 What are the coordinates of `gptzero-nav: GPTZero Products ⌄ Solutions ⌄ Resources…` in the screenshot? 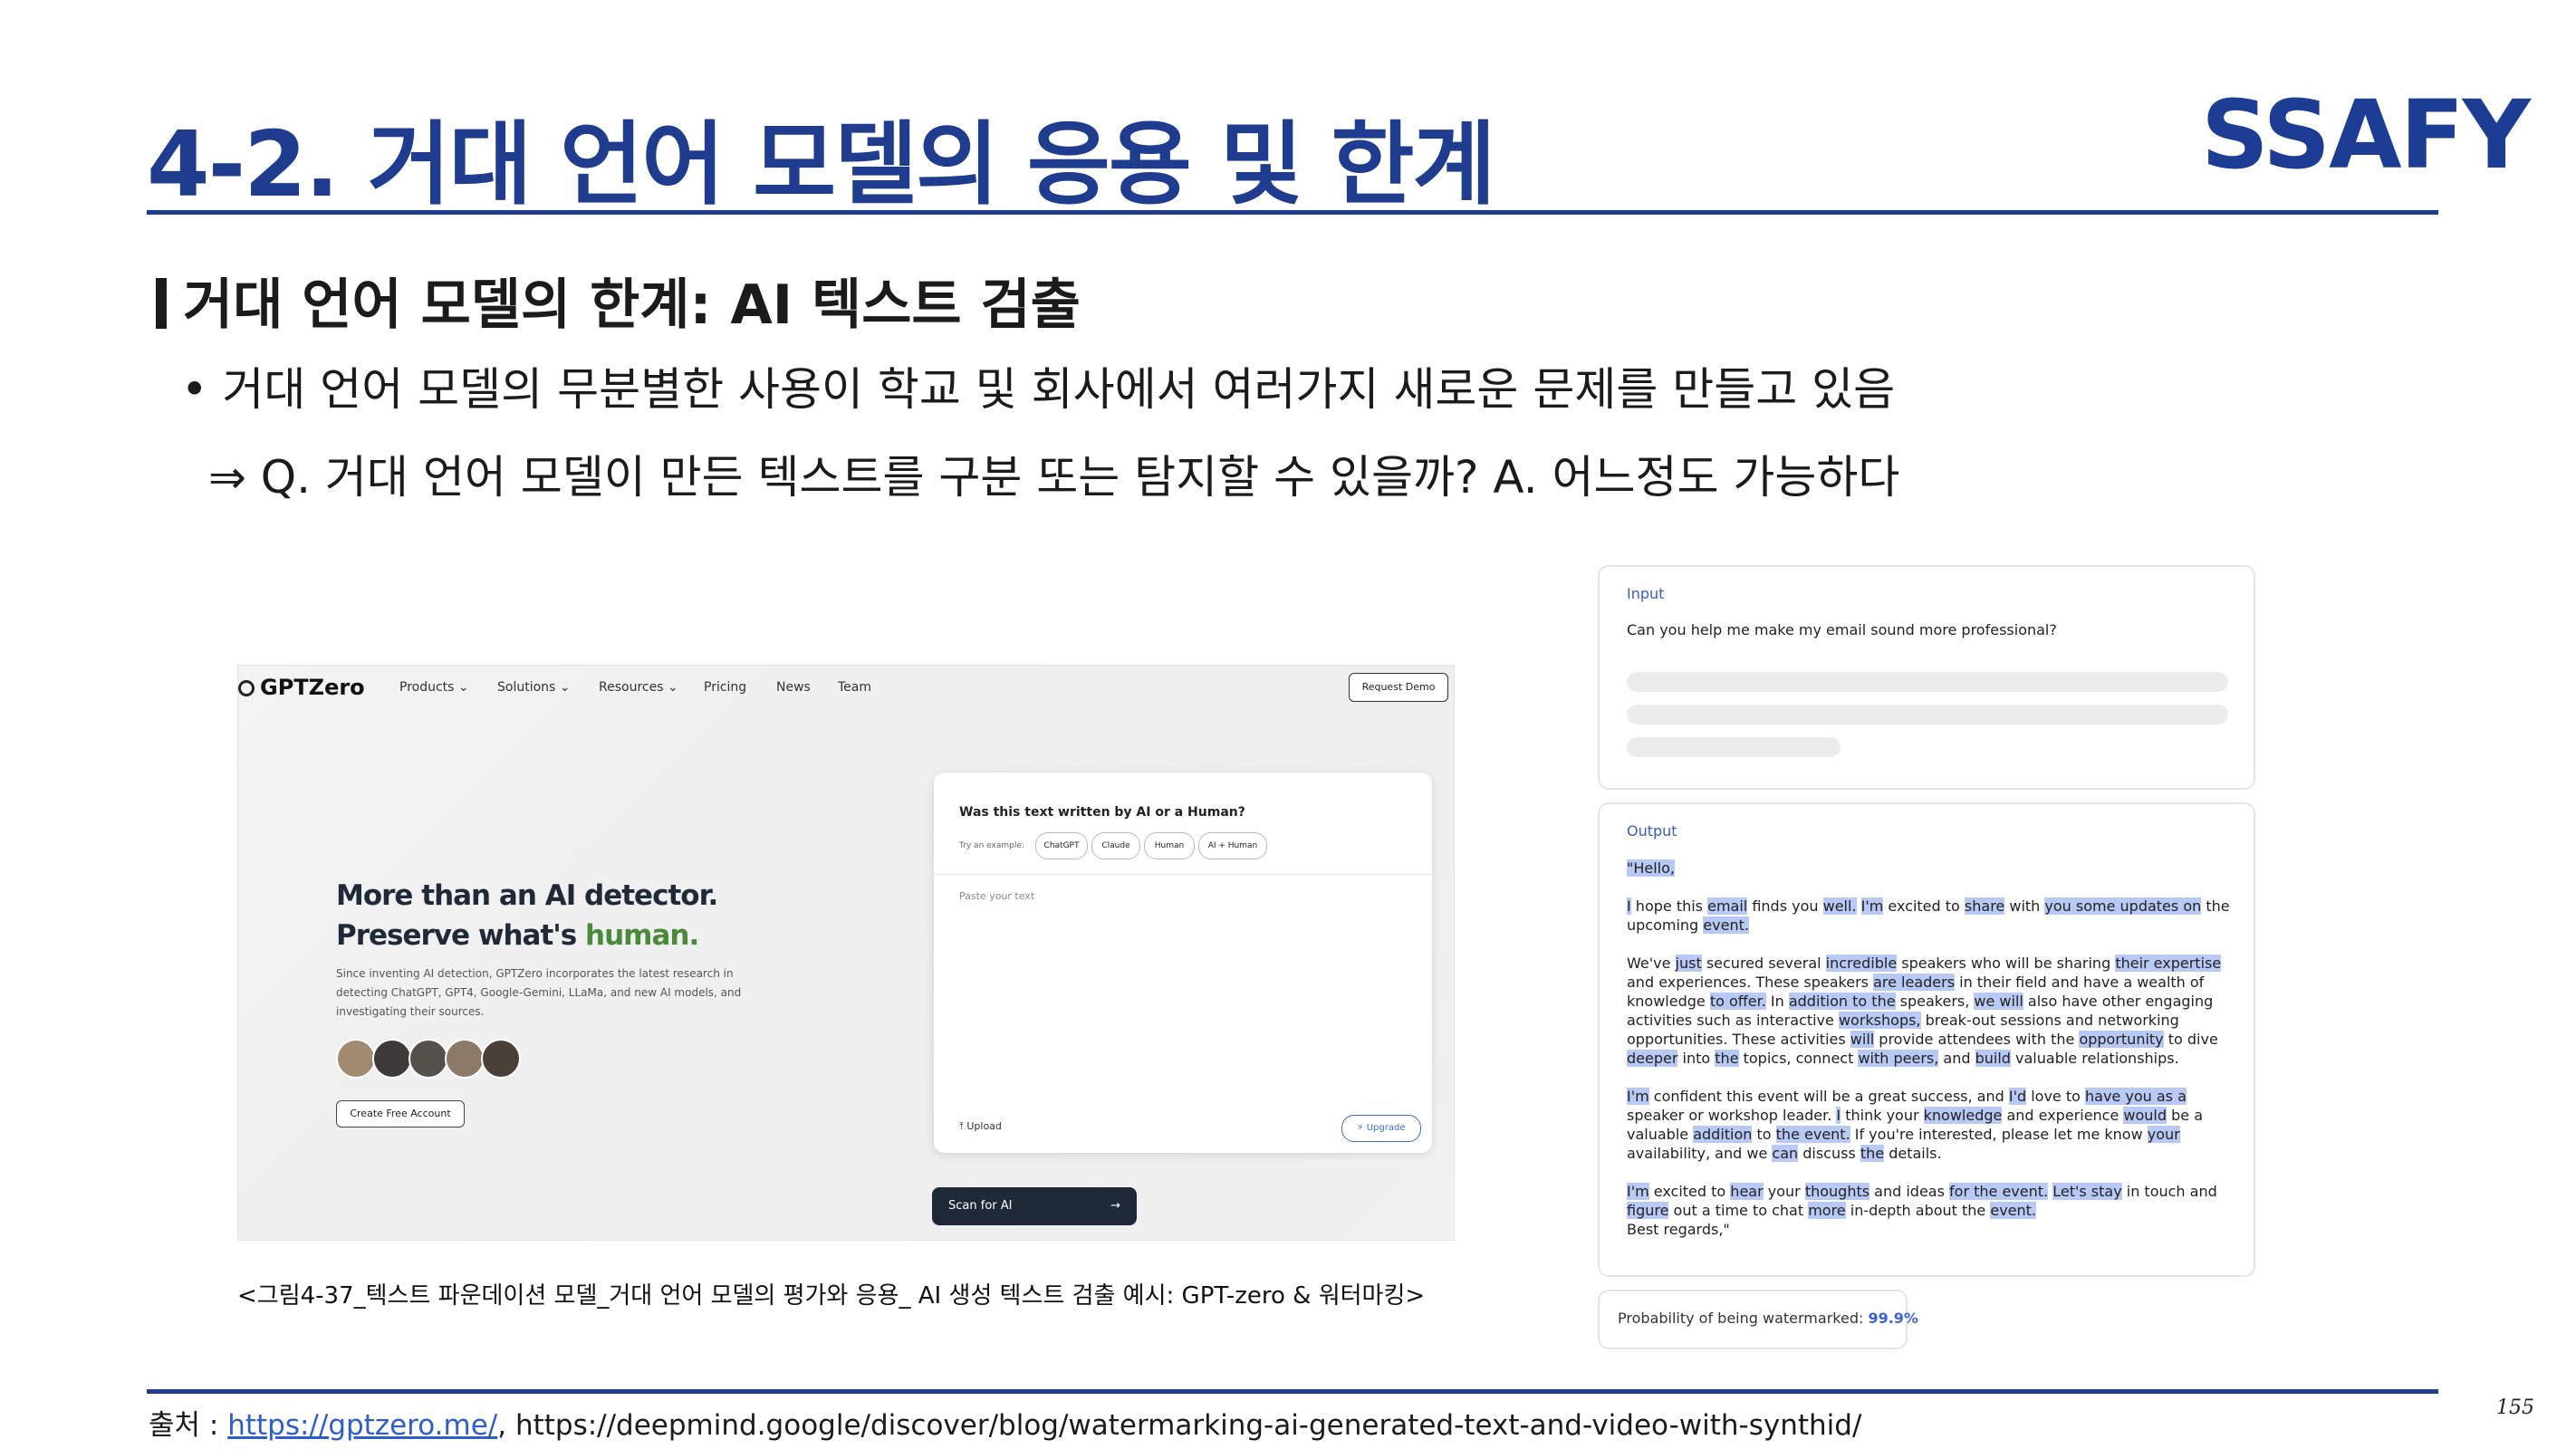 It's located at (846, 687).